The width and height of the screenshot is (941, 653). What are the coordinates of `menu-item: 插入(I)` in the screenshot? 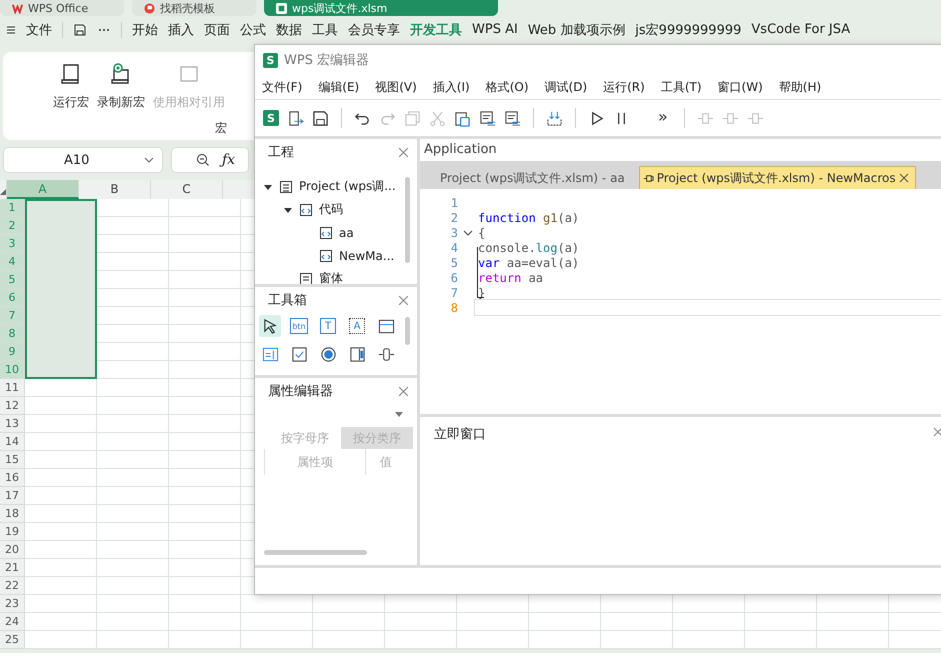 It's located at (451, 87).